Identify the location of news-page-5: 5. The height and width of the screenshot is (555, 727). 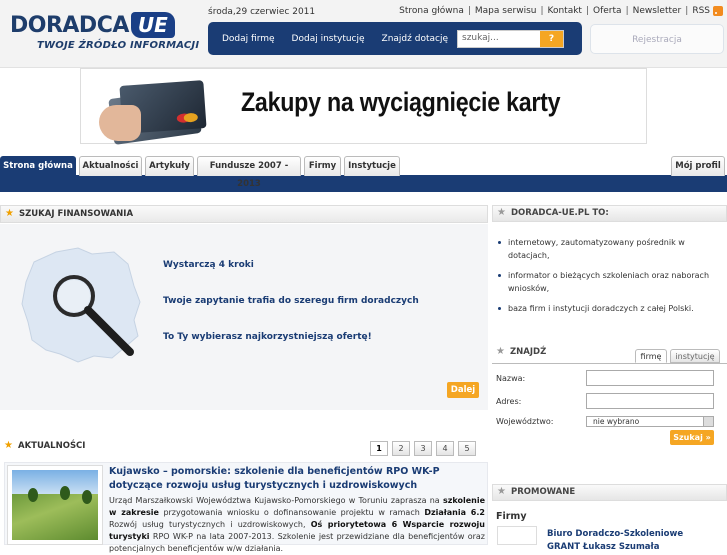
(467, 448).